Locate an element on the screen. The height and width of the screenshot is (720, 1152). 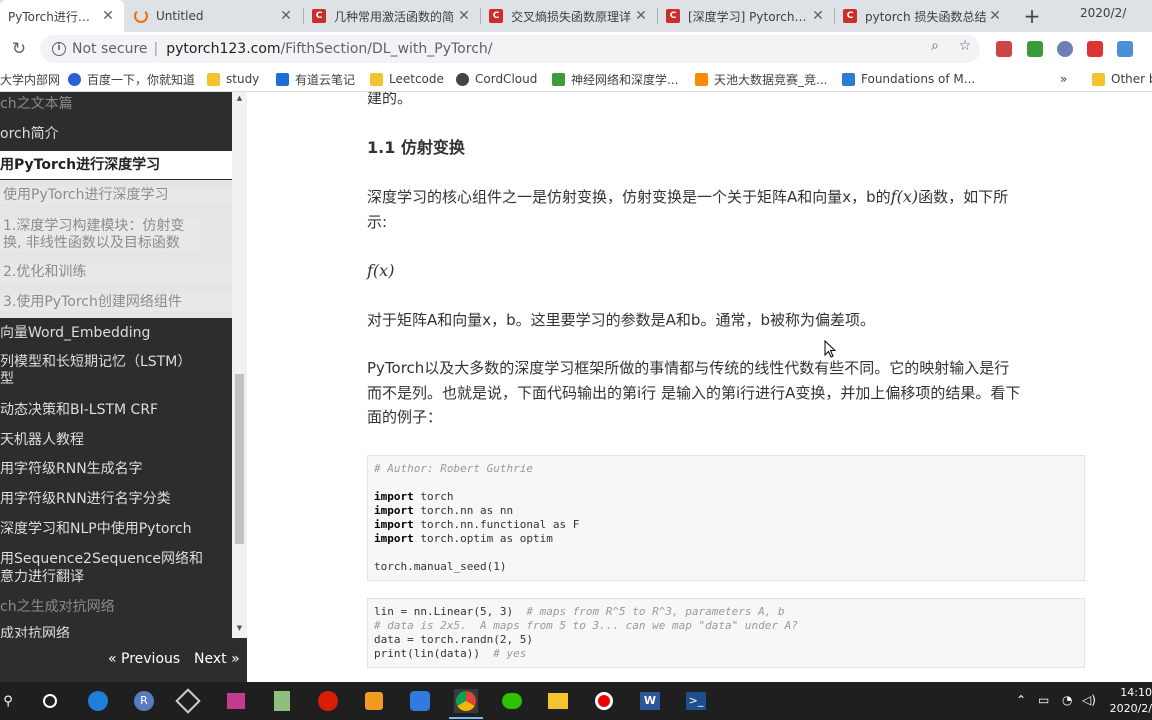
pager: « Previous Next » is located at coordinates (123, 660).